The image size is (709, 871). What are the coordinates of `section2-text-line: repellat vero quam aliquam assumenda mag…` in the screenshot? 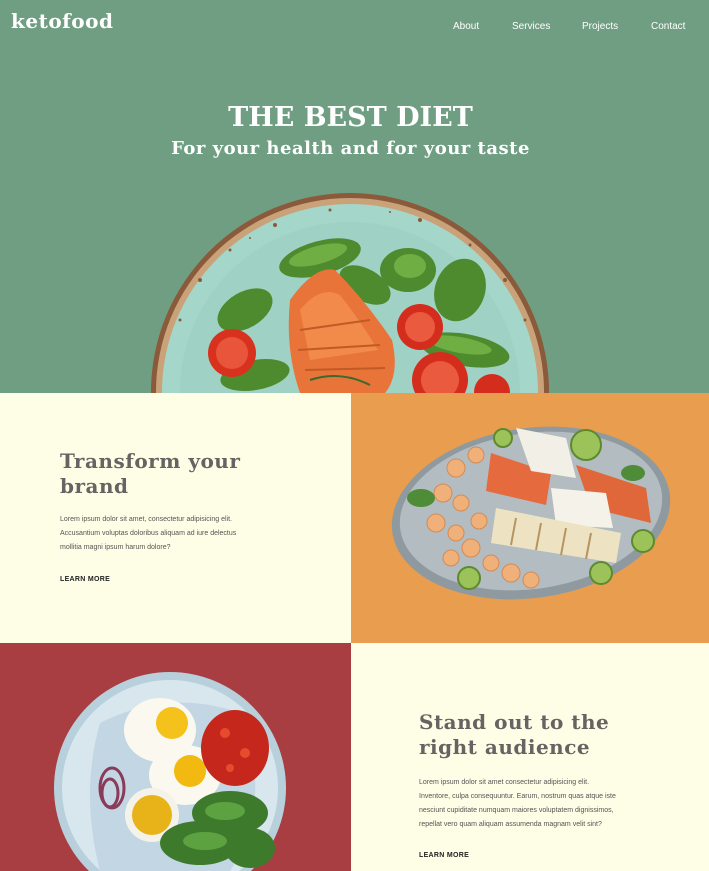 It's located at (510, 824).